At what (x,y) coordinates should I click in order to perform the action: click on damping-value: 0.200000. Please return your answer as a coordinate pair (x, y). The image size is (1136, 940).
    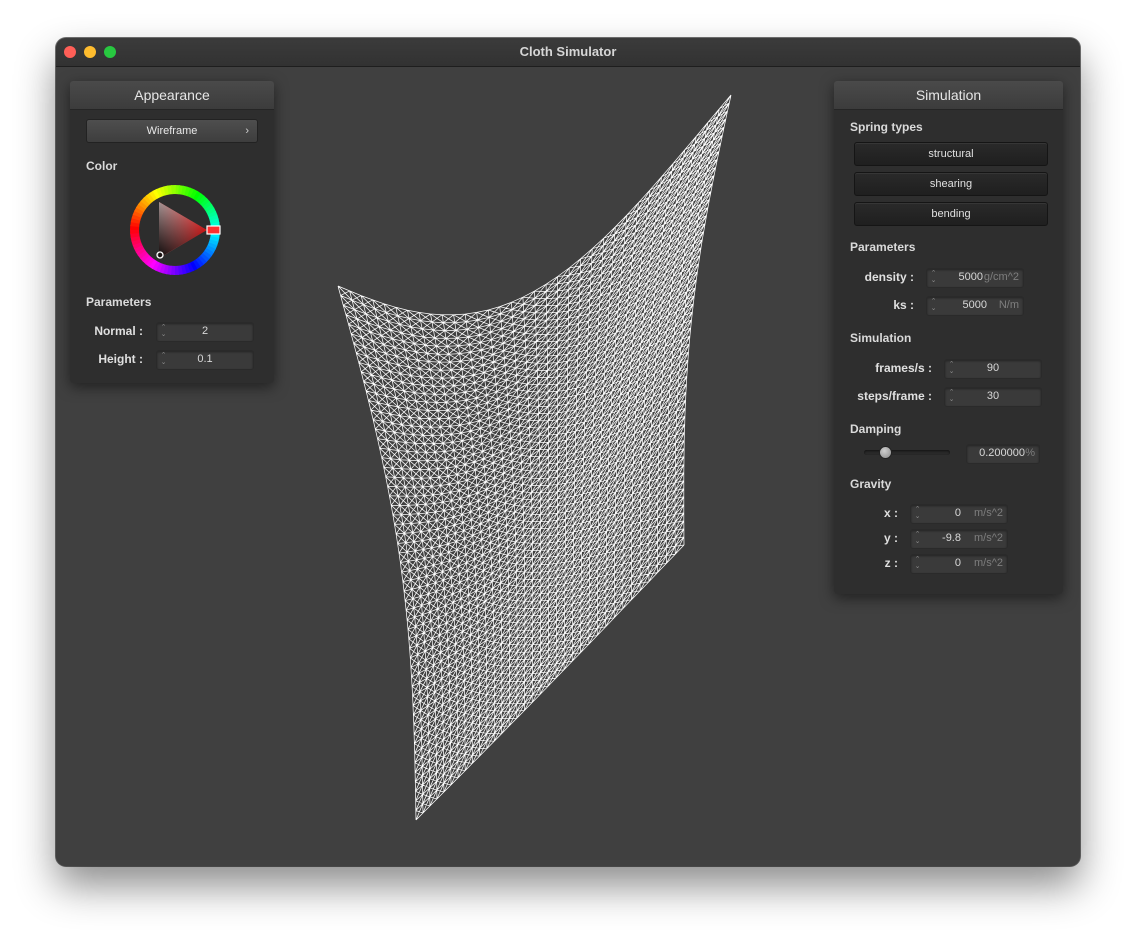
    Looking at the image, I should click on (1002, 453).